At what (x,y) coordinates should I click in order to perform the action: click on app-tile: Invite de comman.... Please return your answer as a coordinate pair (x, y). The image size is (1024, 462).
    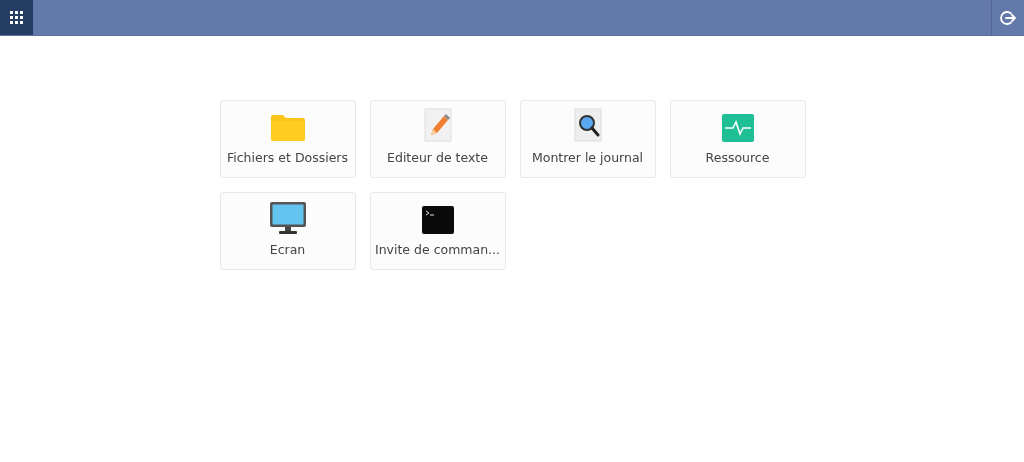
    Looking at the image, I should click on (437, 231).